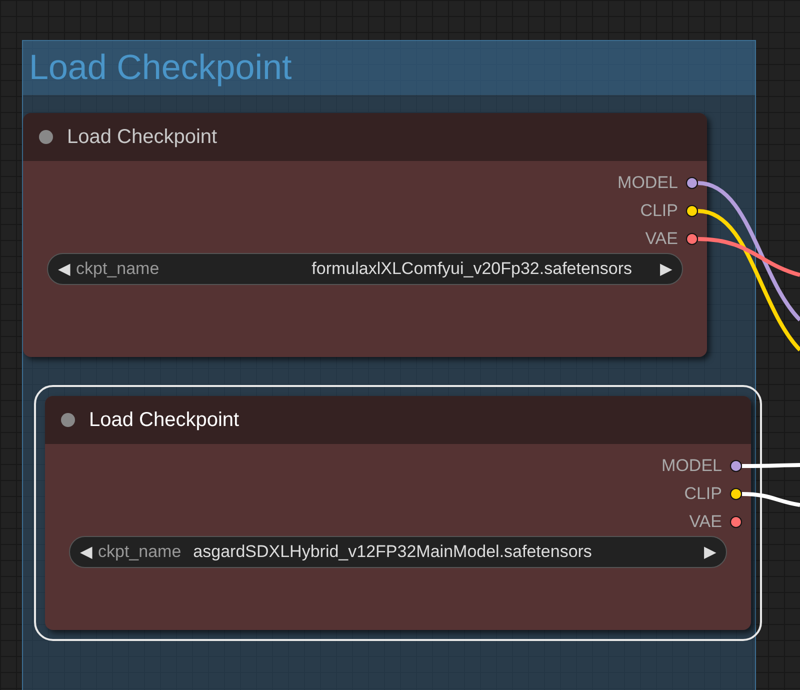 This screenshot has width=800, height=690. Describe the element at coordinates (471, 269) in the screenshot. I see `widget-value: formulaxlXLComfyui_v20Fp32.safetensors` at that location.